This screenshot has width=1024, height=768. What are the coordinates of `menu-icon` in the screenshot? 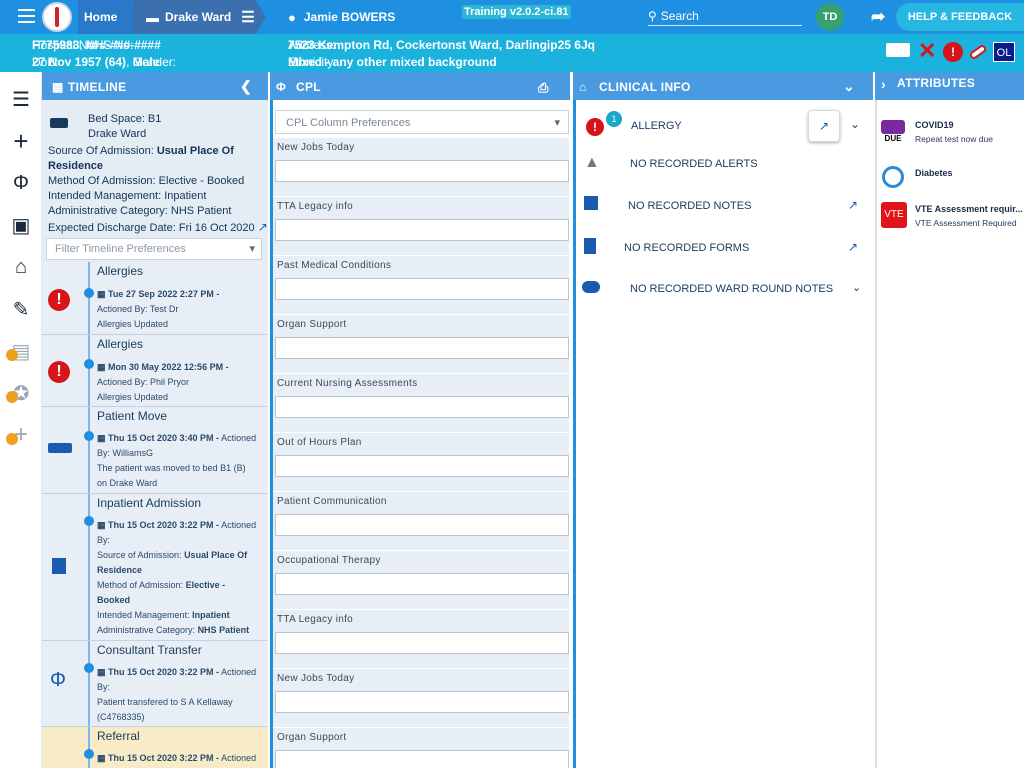 It's located at (26, 16).